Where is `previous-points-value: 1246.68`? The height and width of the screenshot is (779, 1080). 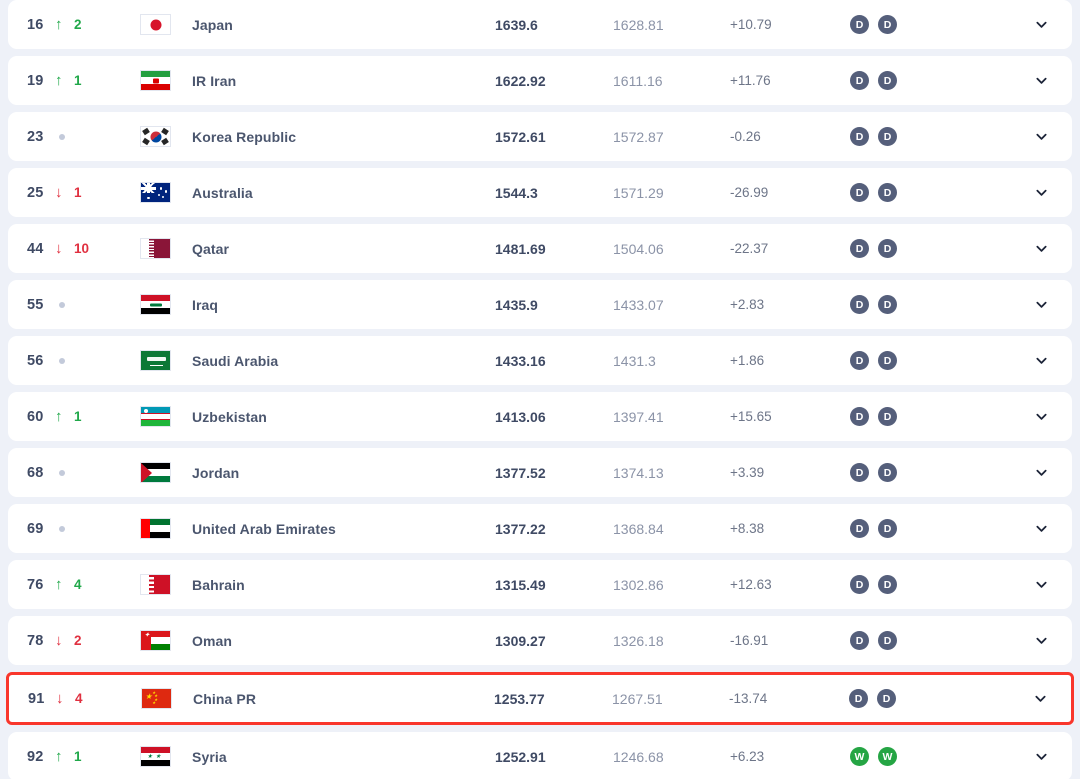
previous-points-value: 1246.68 is located at coordinates (638, 756).